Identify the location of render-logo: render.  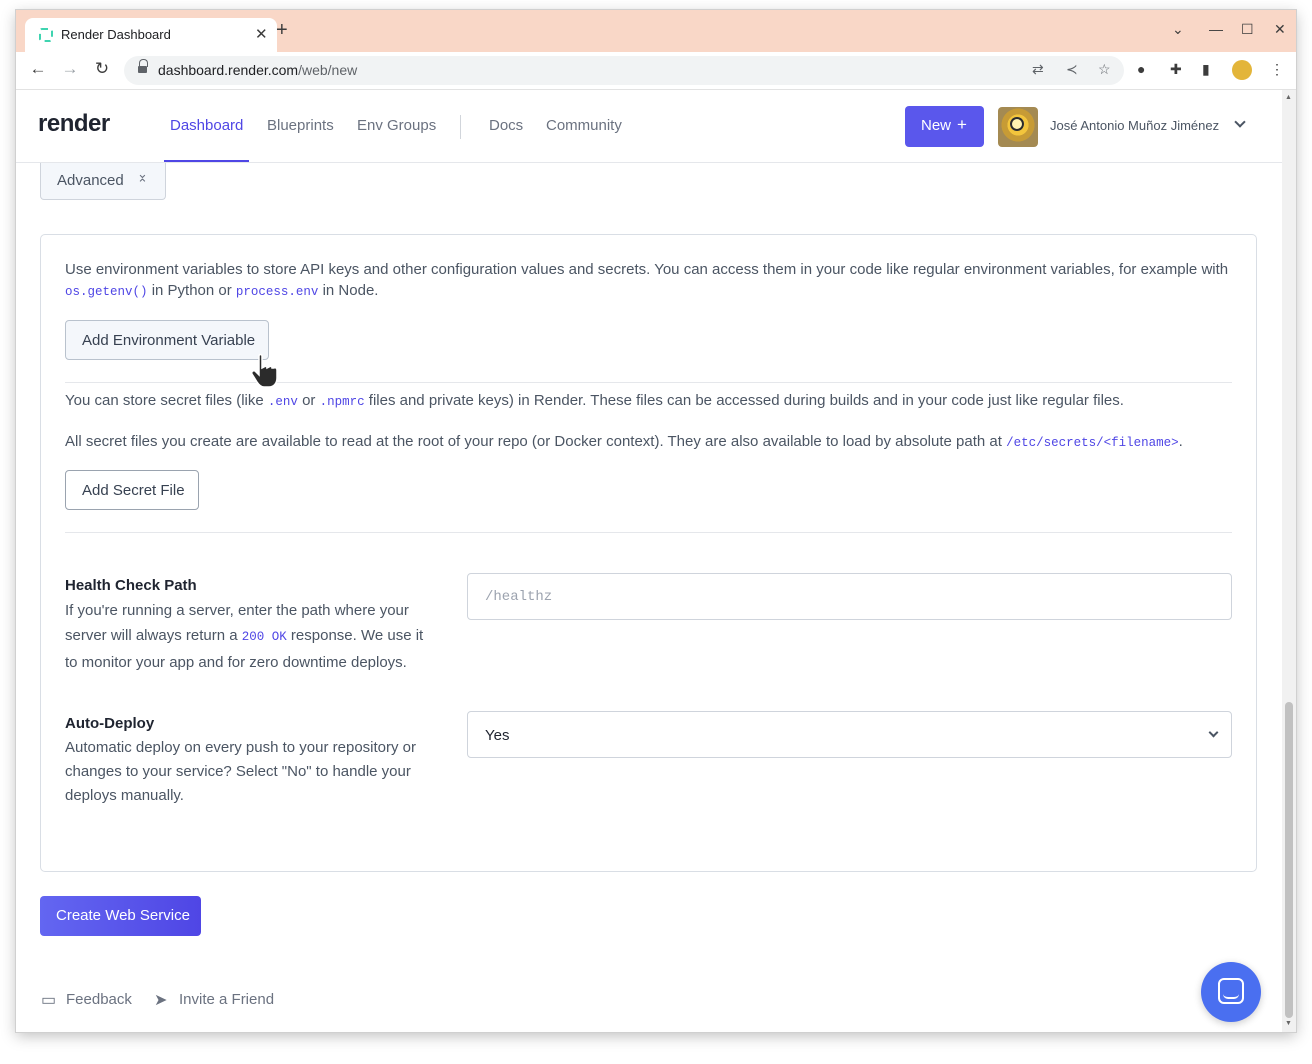
(74, 124).